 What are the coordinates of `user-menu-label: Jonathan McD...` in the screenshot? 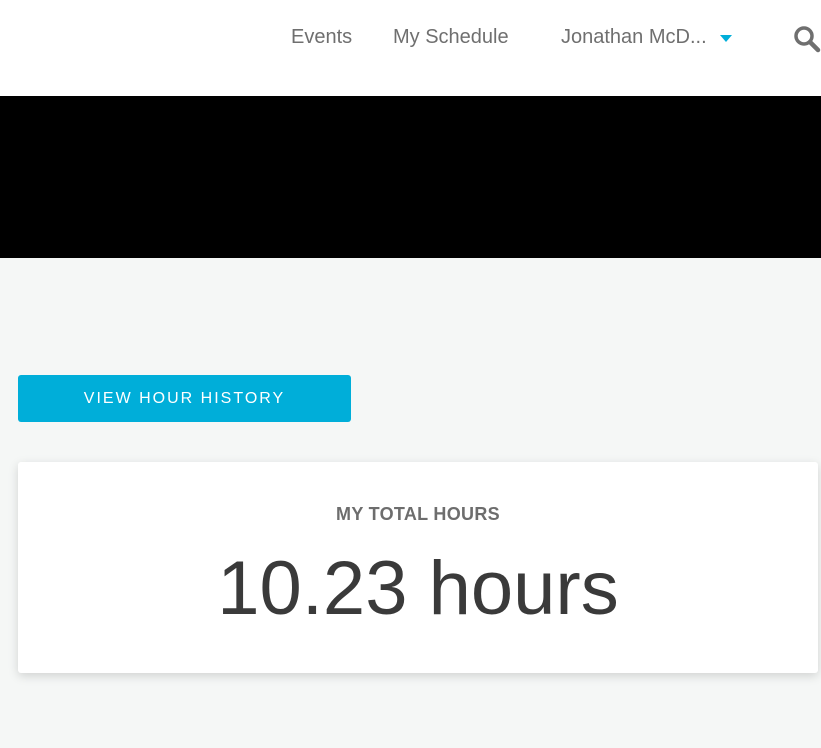 It's located at (634, 37).